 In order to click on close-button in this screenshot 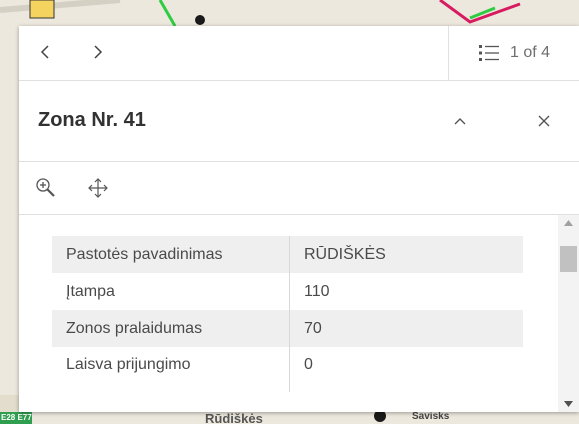, I will do `click(544, 121)`.